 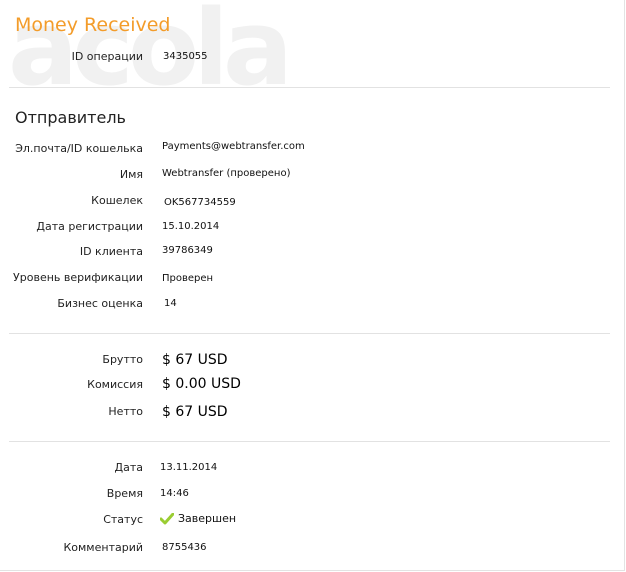 I want to click on net-value: $ 67 USD, so click(x=195, y=412).